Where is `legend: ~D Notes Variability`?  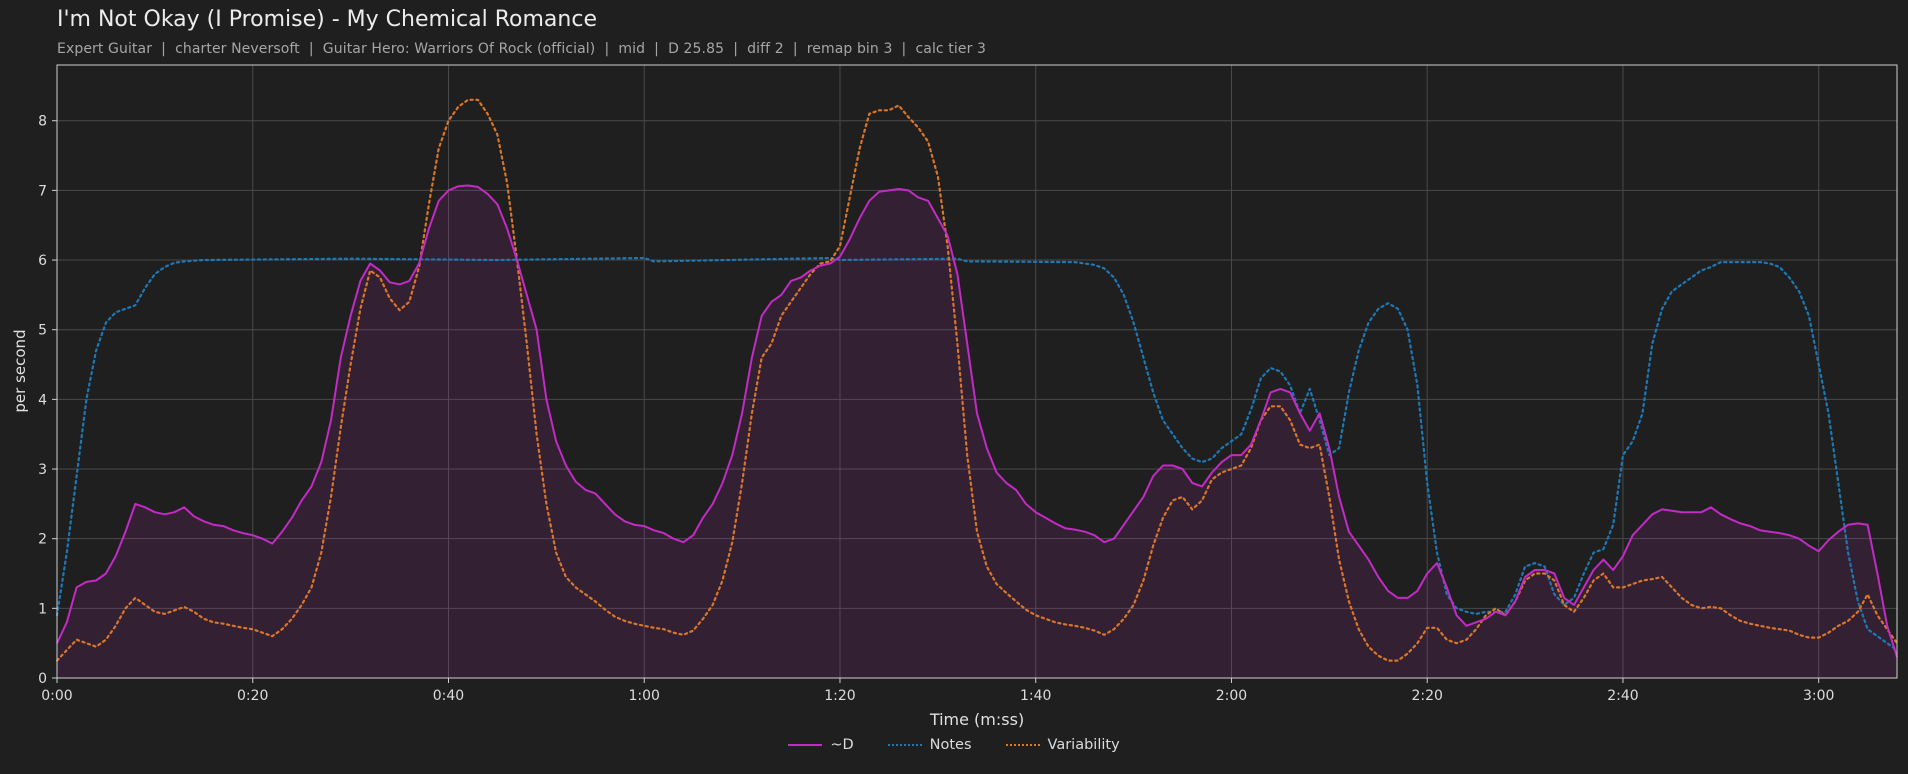 legend: ~D Notes Variability is located at coordinates (954, 745).